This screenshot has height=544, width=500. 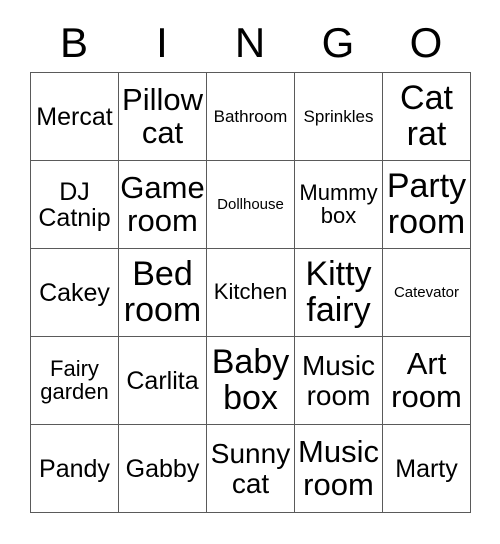 I want to click on bingo-header-row: B I N G O, so click(x=250, y=43).